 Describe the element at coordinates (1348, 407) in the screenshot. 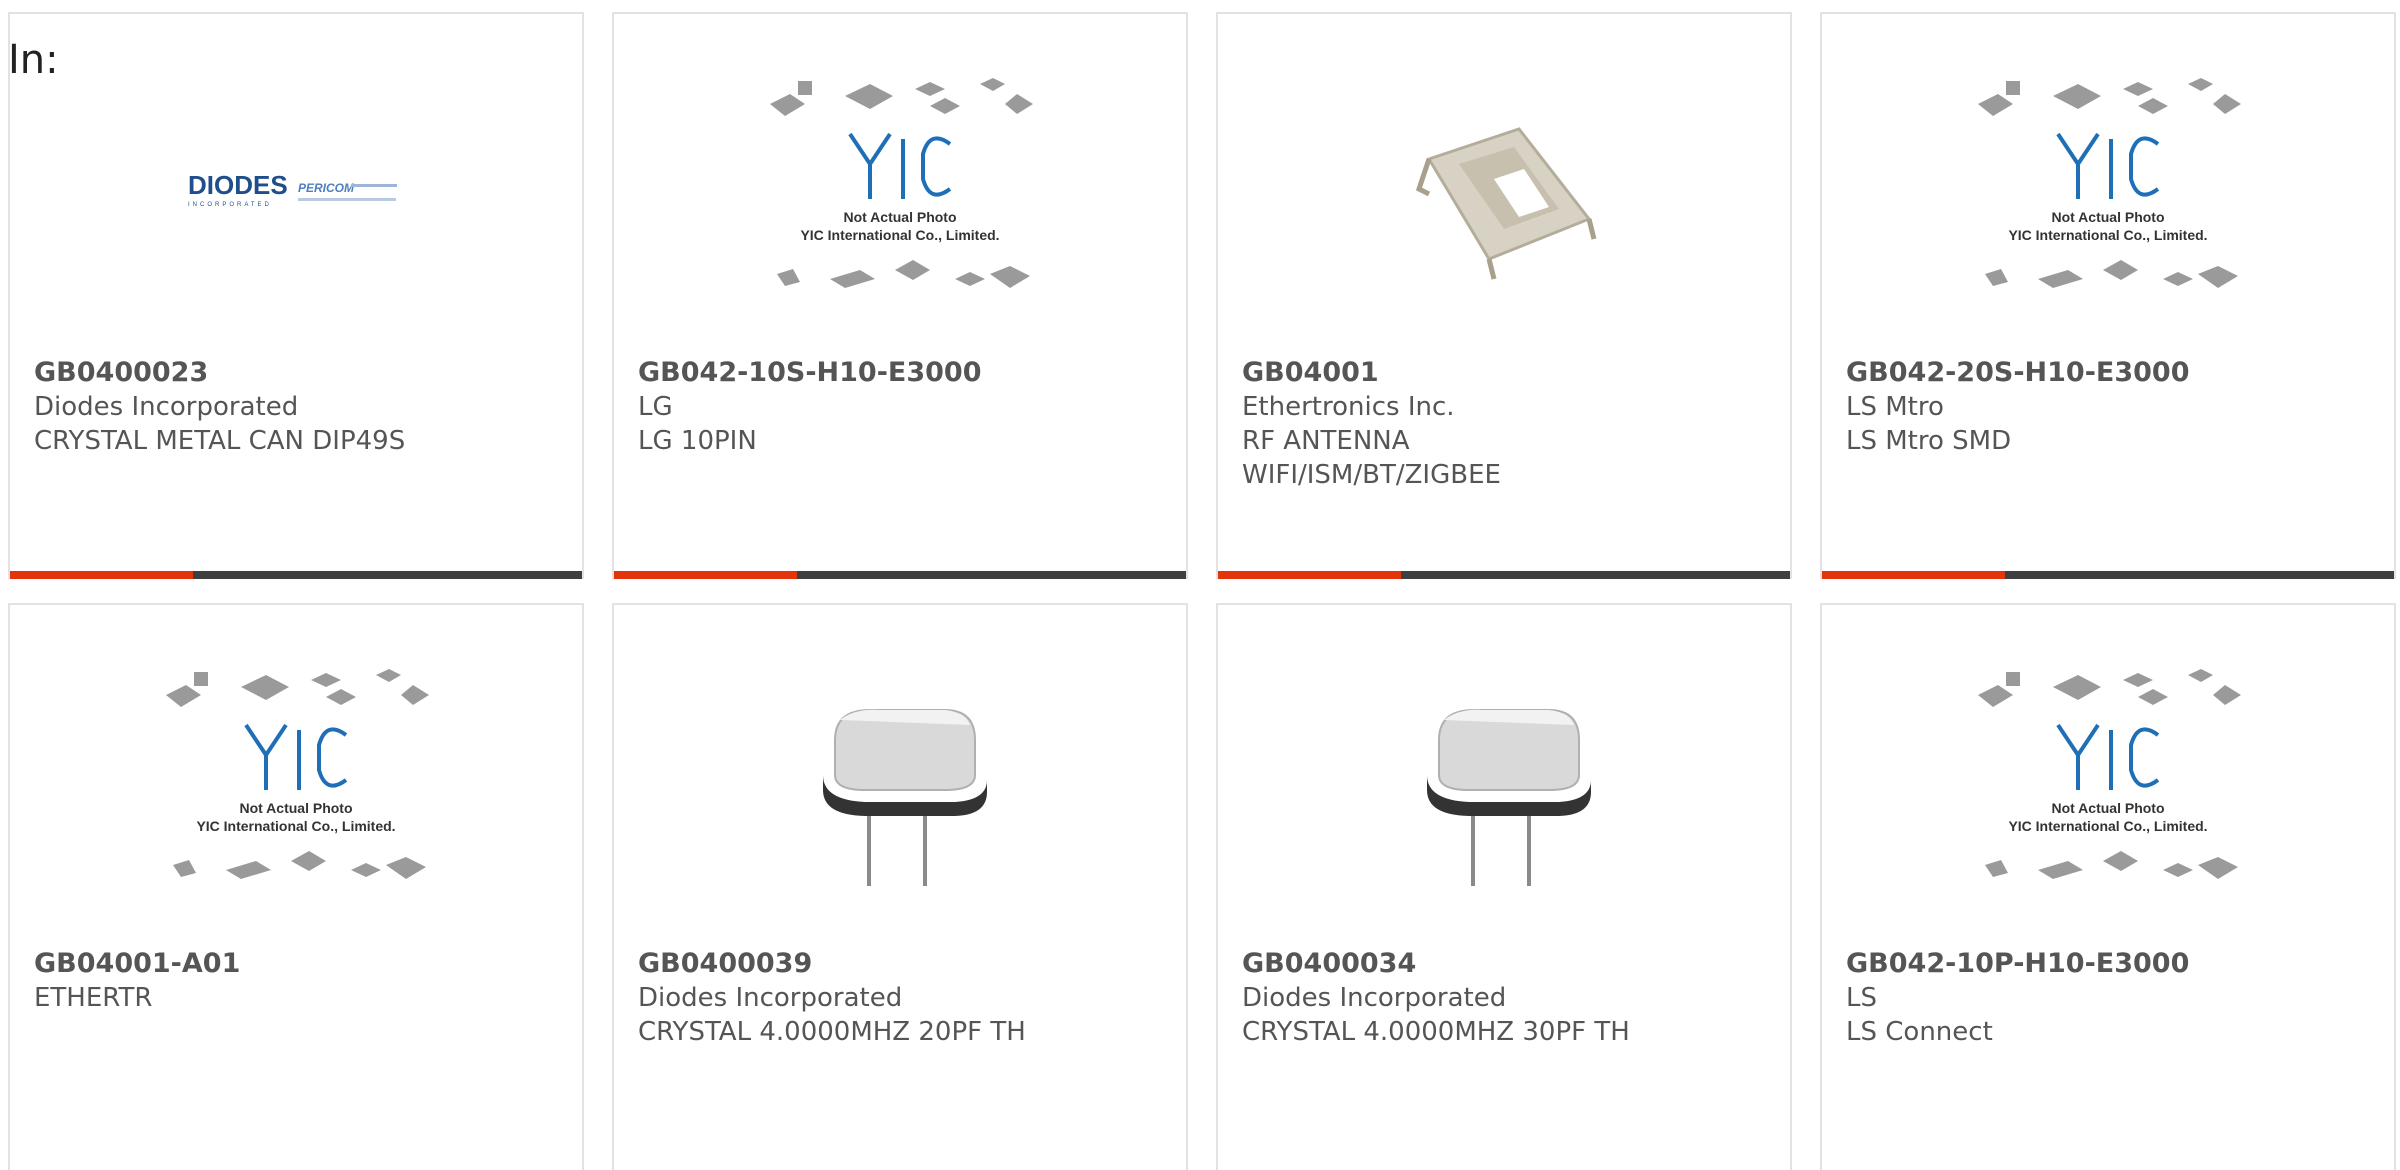

I see `manufacturer: Ethertronics Inc.` at that location.